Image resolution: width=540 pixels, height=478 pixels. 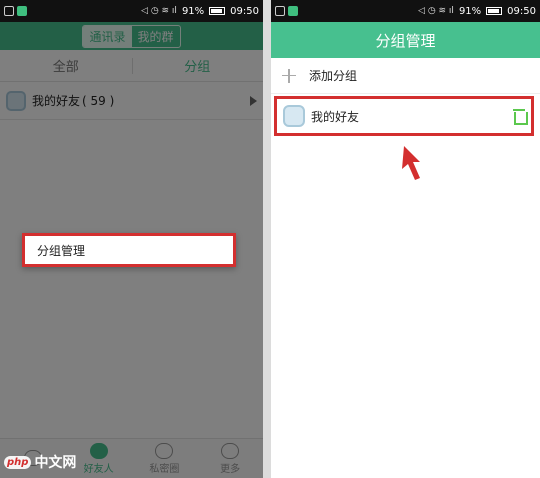 What do you see at coordinates (129, 250) in the screenshot?
I see `context-menu-group-manage: 分组管理` at bounding box center [129, 250].